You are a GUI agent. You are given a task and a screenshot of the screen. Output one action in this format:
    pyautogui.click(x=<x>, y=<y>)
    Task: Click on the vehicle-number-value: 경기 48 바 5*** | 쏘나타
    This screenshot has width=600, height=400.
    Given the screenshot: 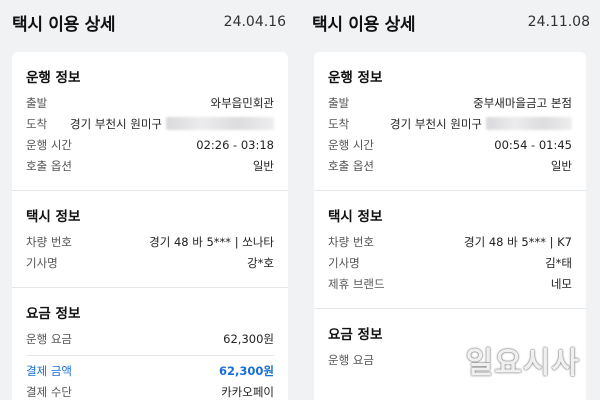 What is the action you would take?
    pyautogui.click(x=211, y=241)
    